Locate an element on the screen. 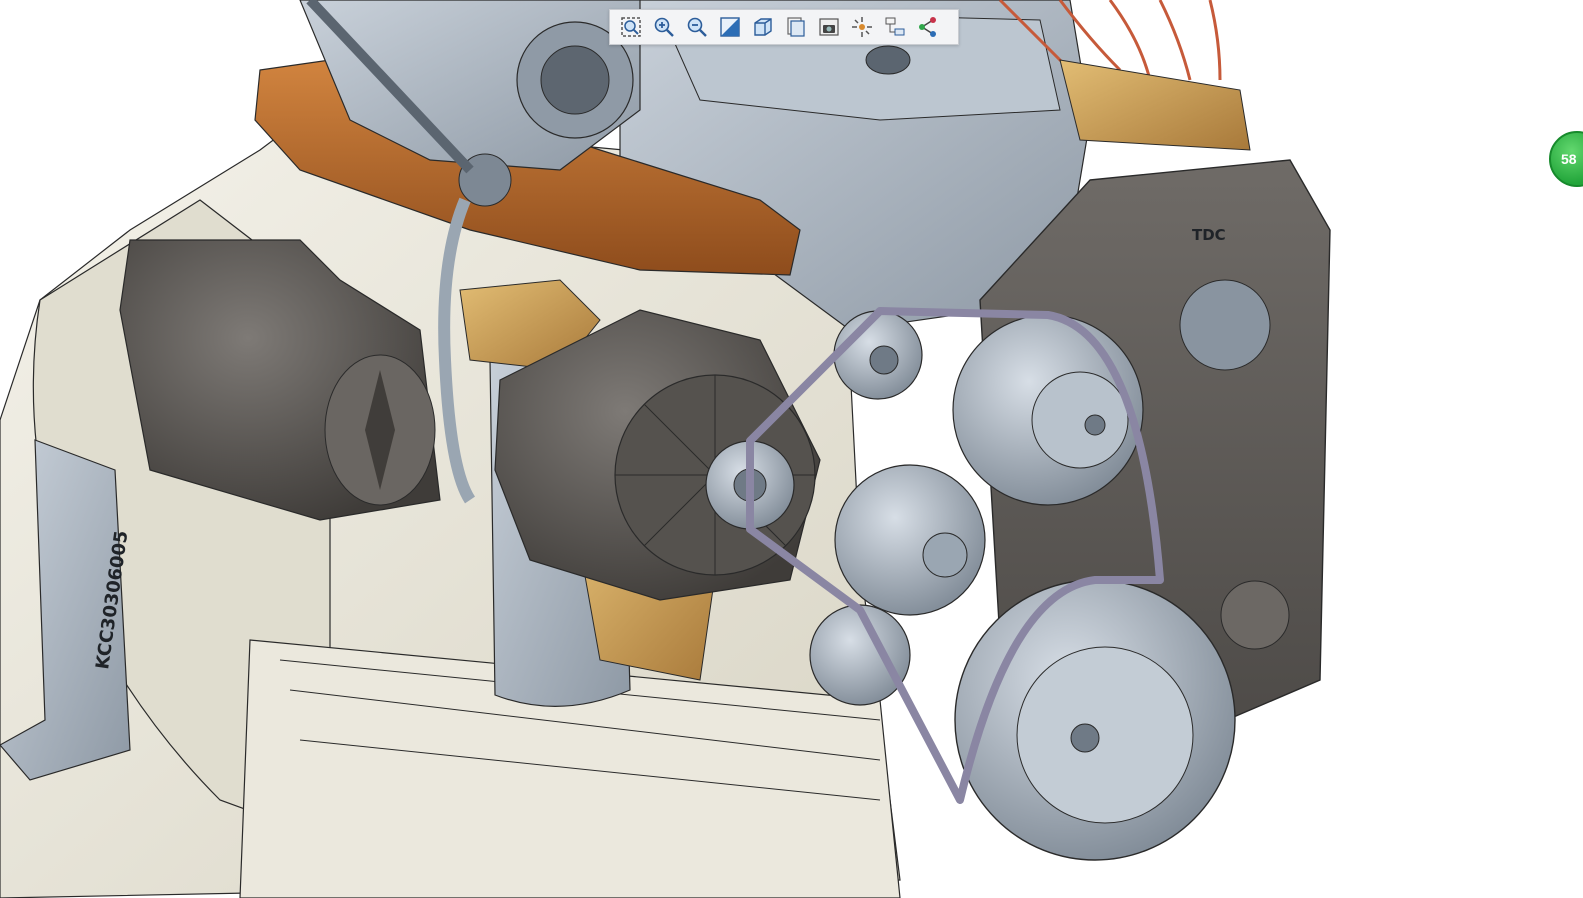 This screenshot has height=898, width=1583. camera-icon is located at coordinates (828, 27).